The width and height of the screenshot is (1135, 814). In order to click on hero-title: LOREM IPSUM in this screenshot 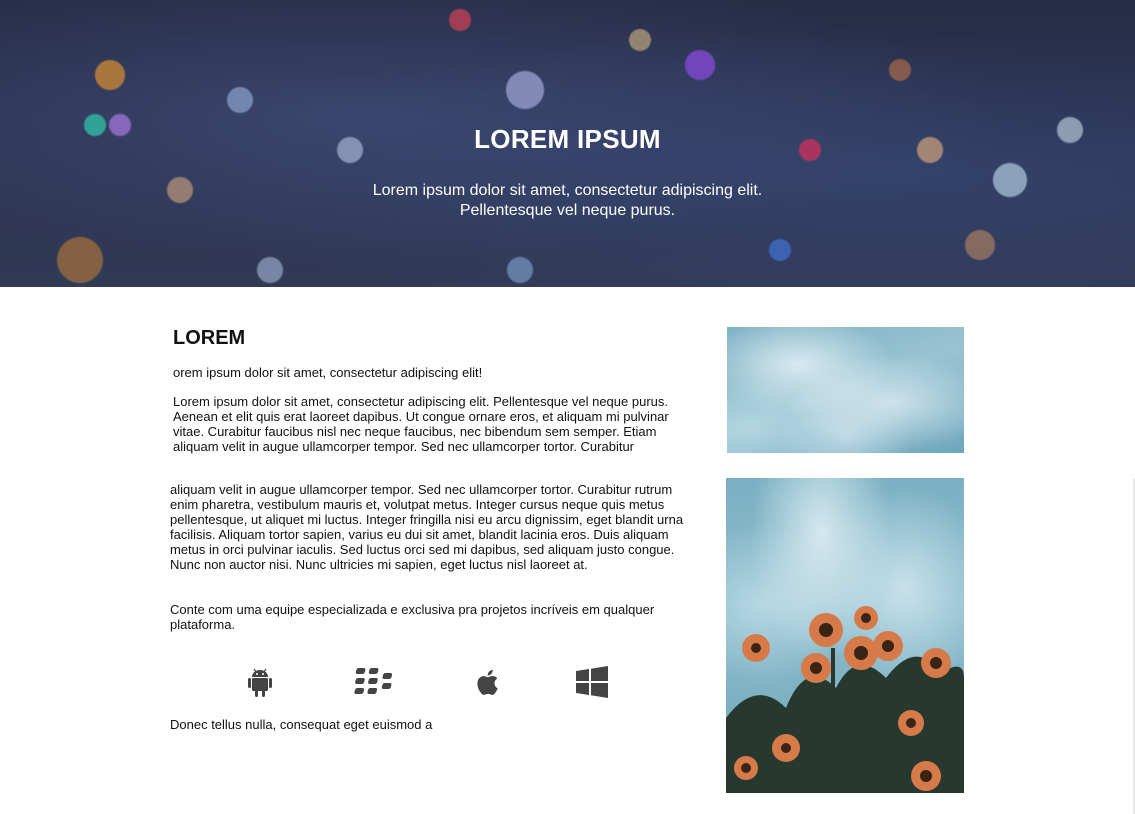, I will do `click(567, 139)`.